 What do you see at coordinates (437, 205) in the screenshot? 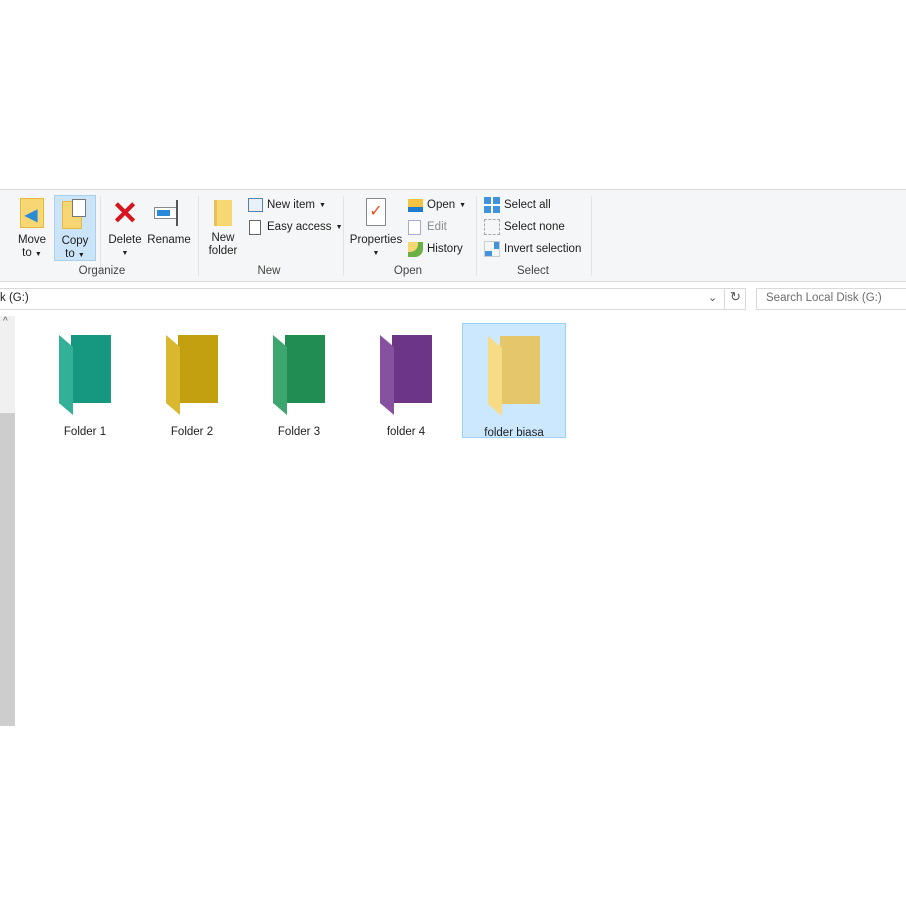
I see `open-button: Open ▼` at bounding box center [437, 205].